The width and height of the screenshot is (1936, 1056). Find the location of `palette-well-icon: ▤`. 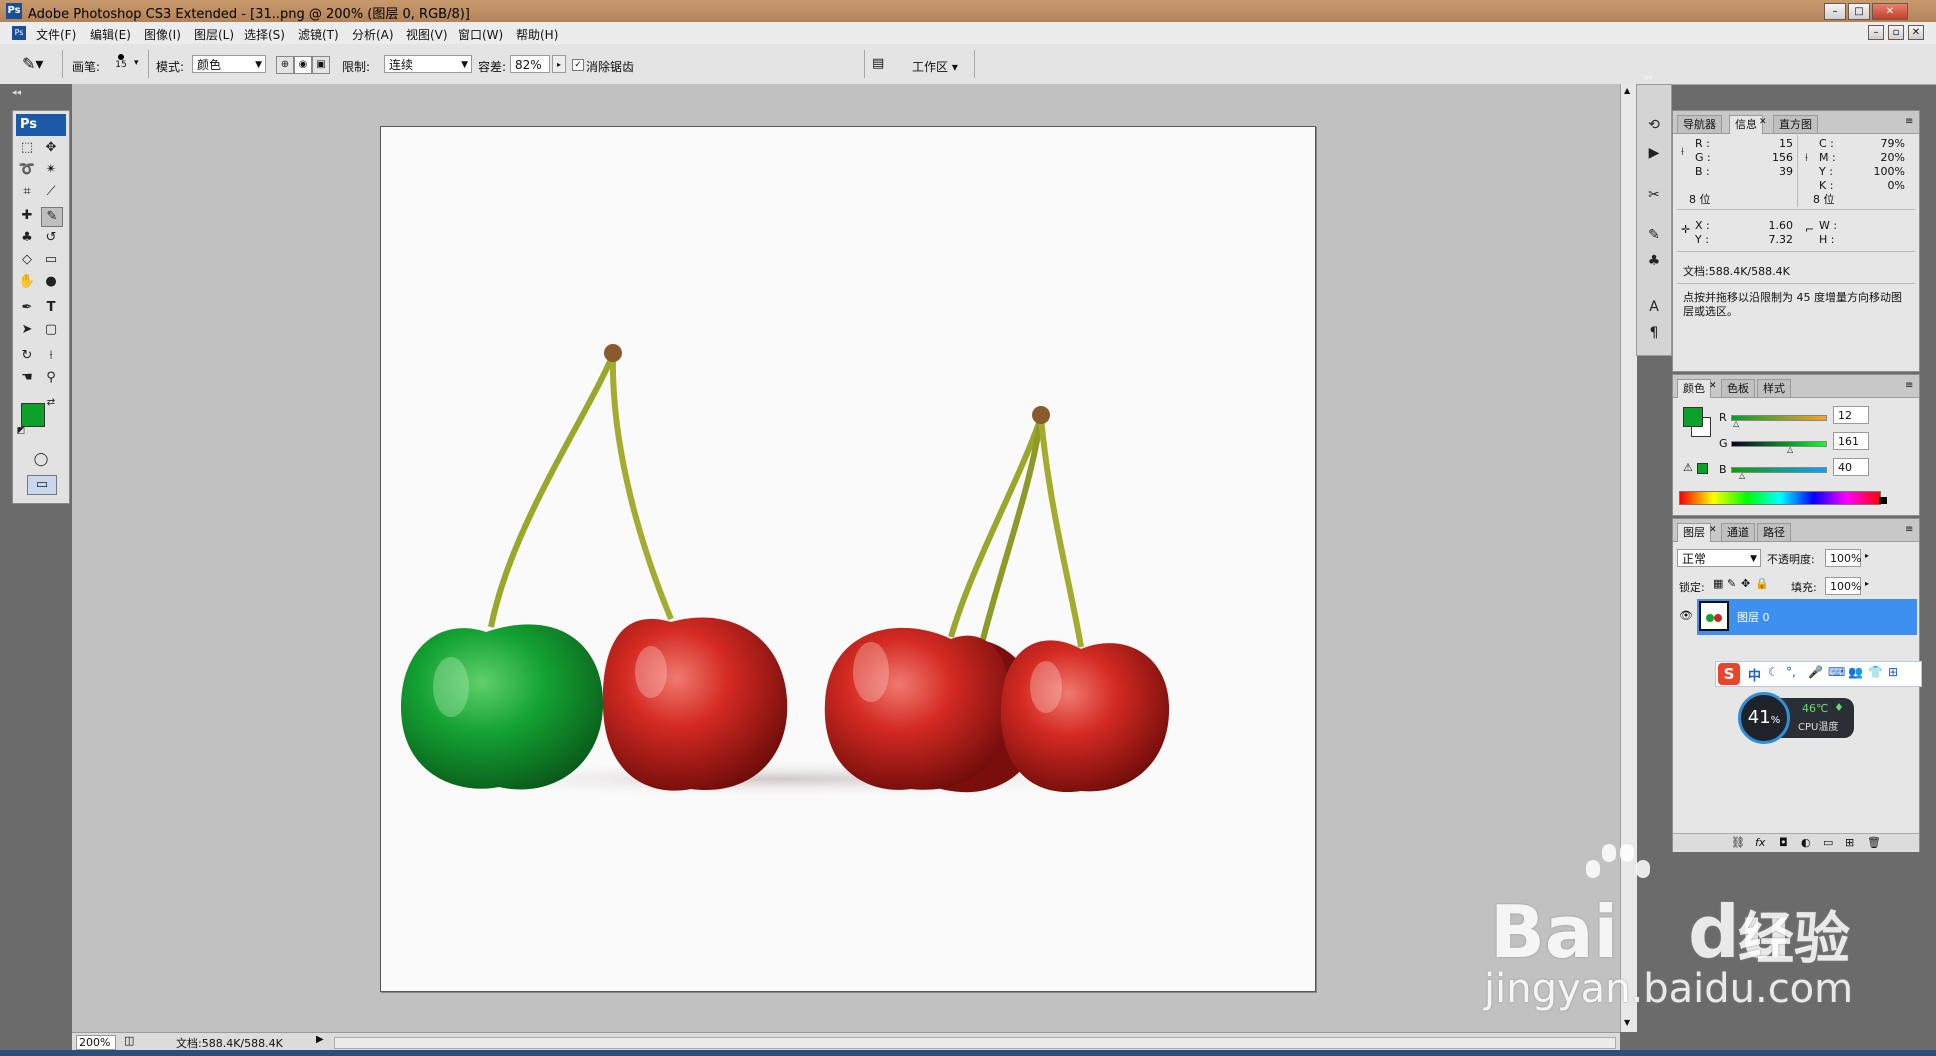

palette-well-icon: ▤ is located at coordinates (882, 64).